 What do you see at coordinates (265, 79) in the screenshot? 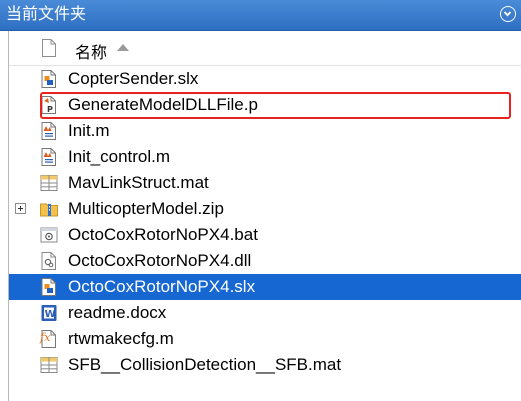
I see `file-row: CopterSender.slx` at bounding box center [265, 79].